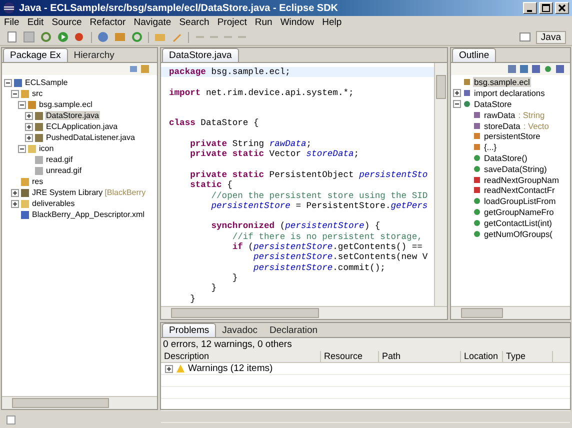 This screenshot has height=428, width=572. Describe the element at coordinates (46, 148) in the screenshot. I see `tree-item: icon` at that location.